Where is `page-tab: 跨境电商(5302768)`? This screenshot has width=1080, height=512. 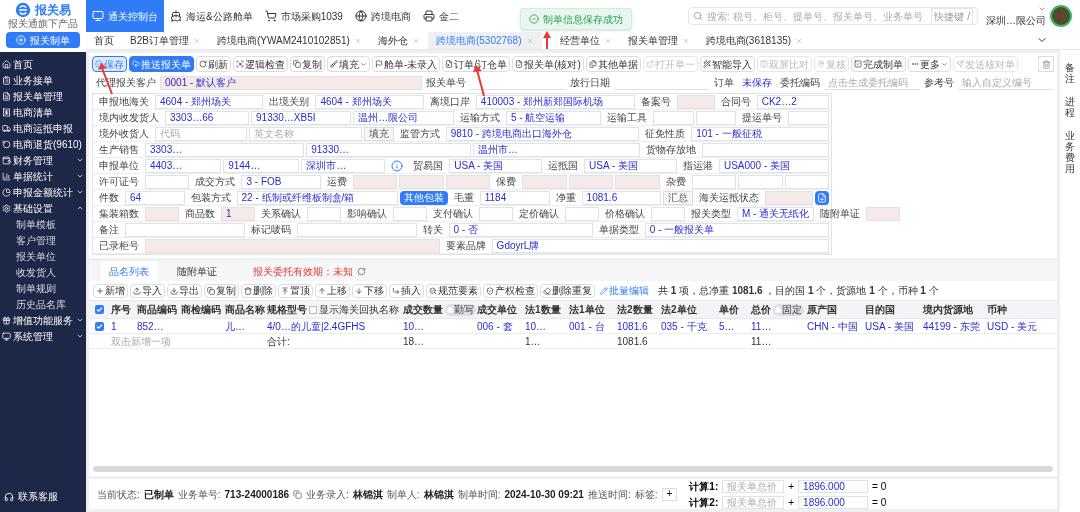
page-tab: 跨境电商(5302768) is located at coordinates (484, 40).